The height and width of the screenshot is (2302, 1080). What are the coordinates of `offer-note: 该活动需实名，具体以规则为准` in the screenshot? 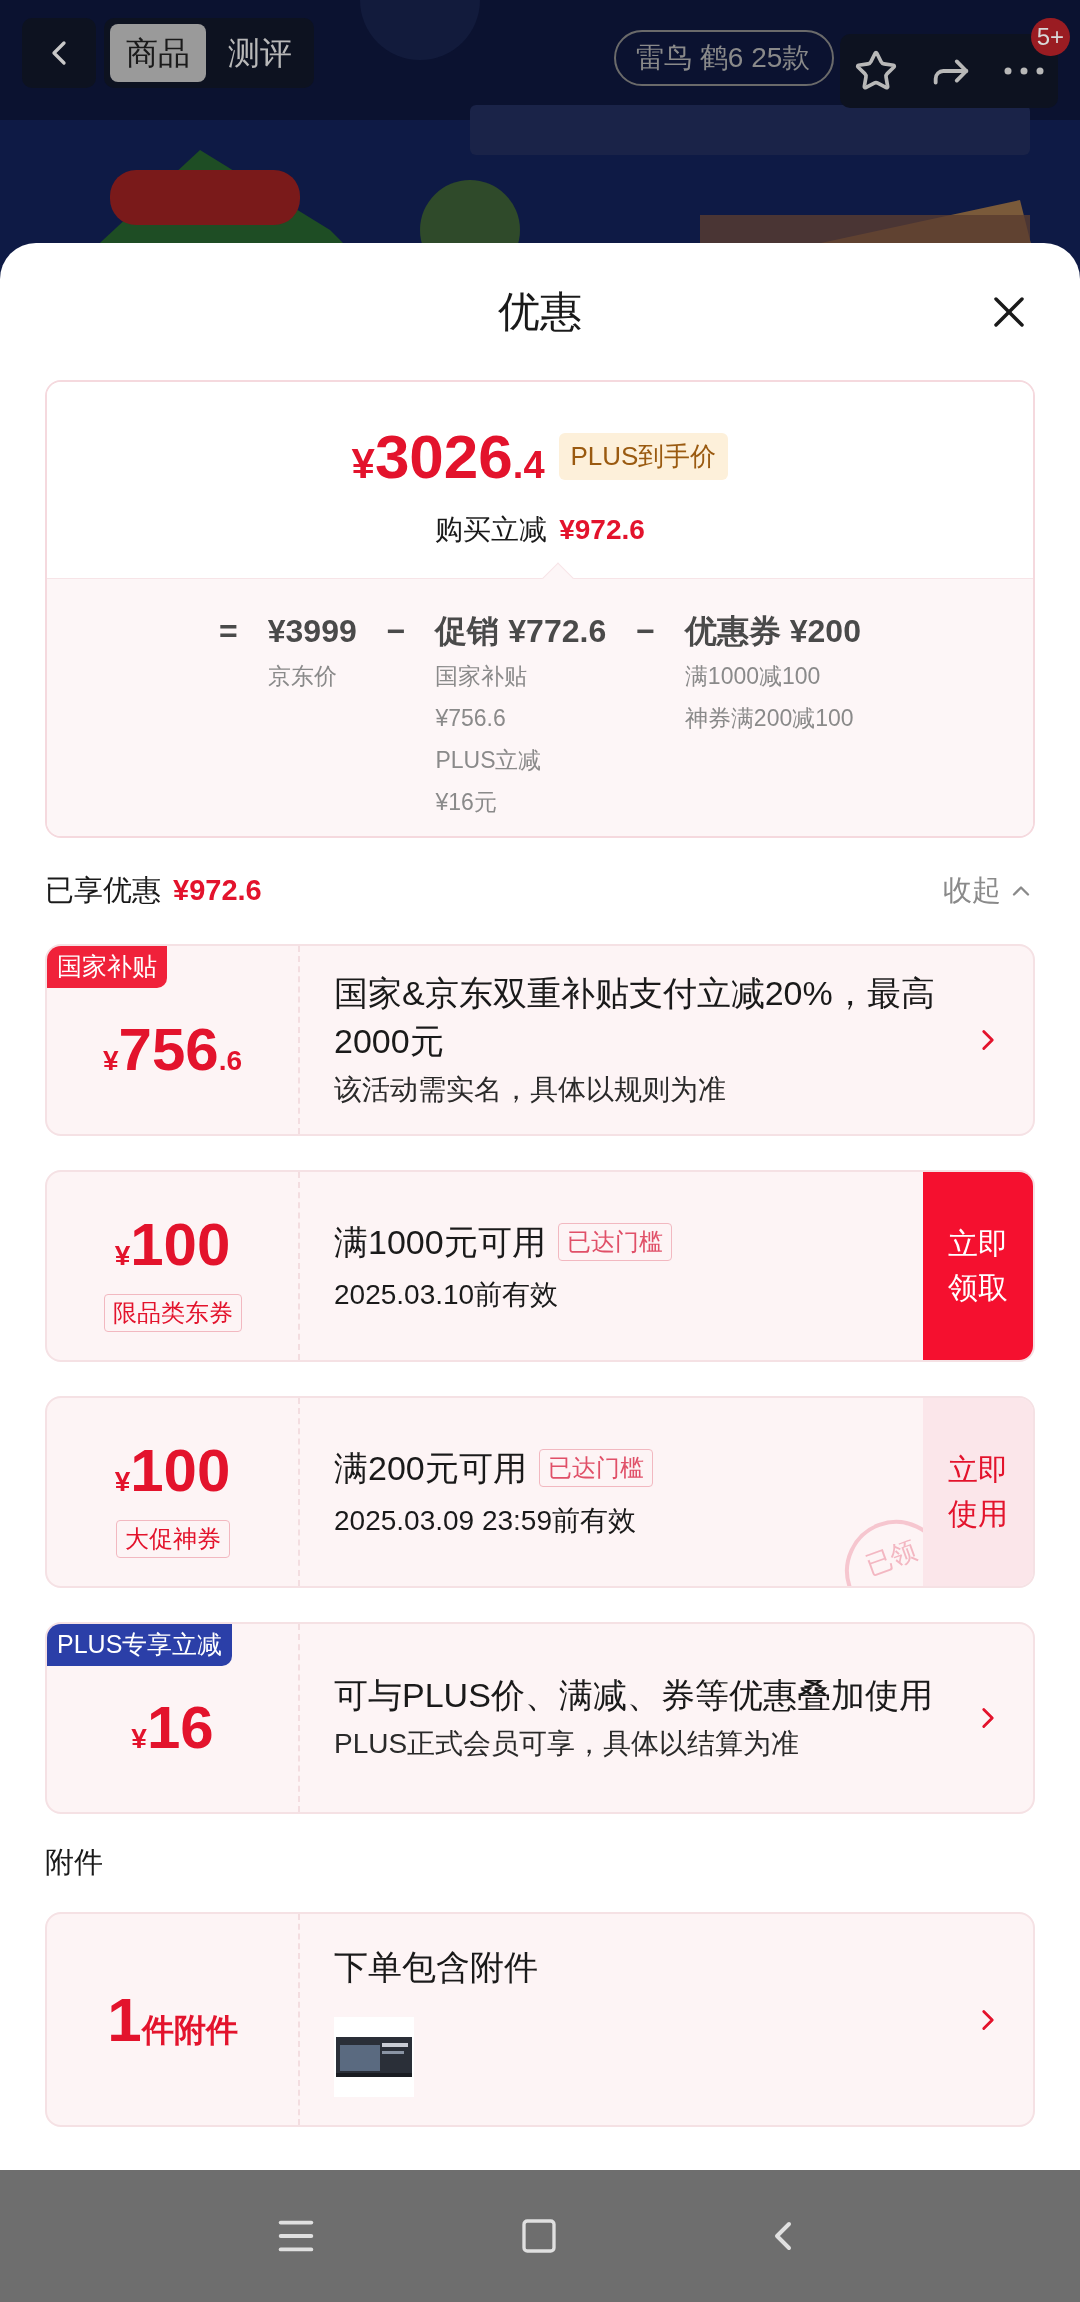 It's located at (530, 1090).